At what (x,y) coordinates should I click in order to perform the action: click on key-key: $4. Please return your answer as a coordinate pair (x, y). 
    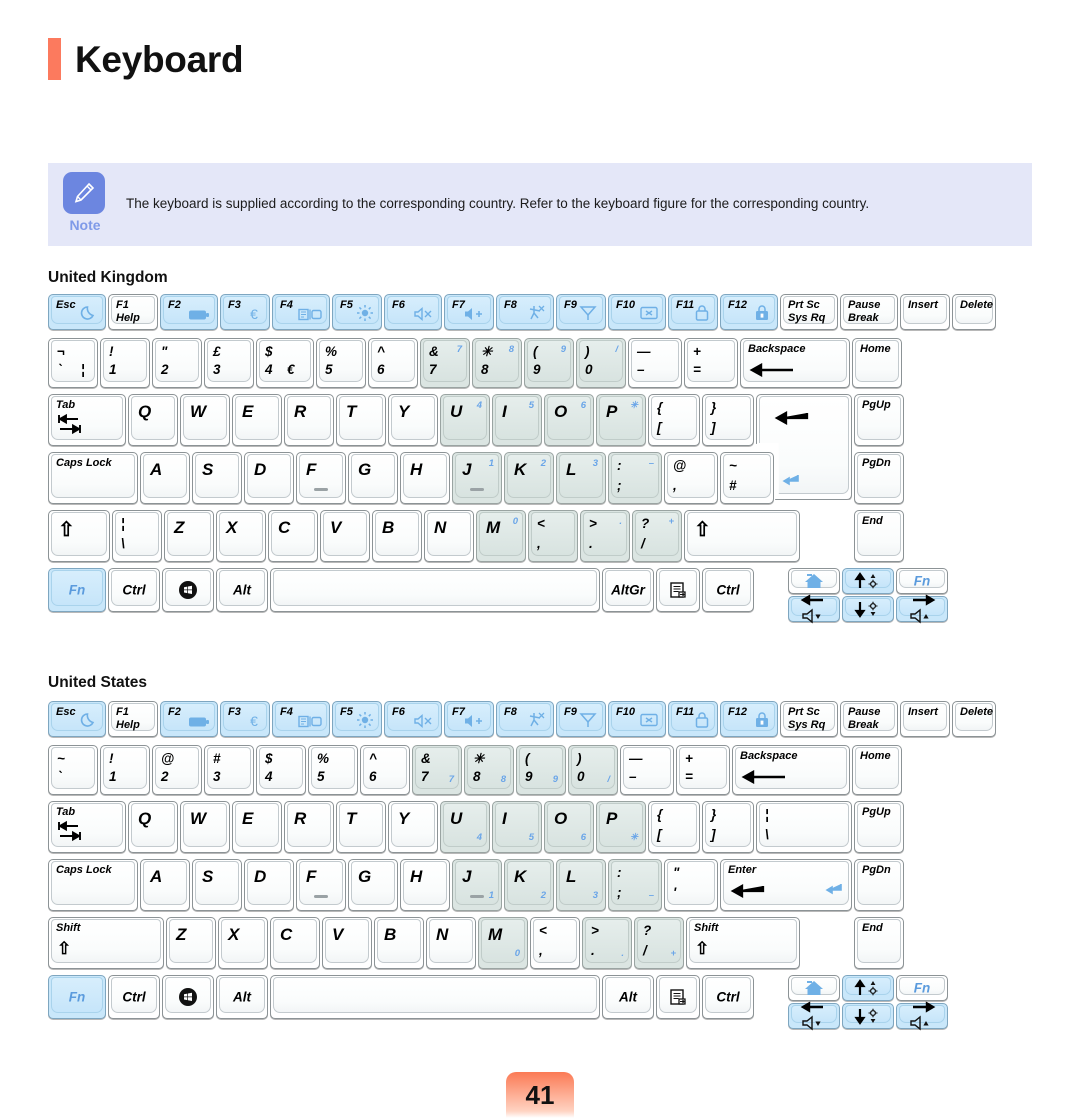
    Looking at the image, I should click on (281, 770).